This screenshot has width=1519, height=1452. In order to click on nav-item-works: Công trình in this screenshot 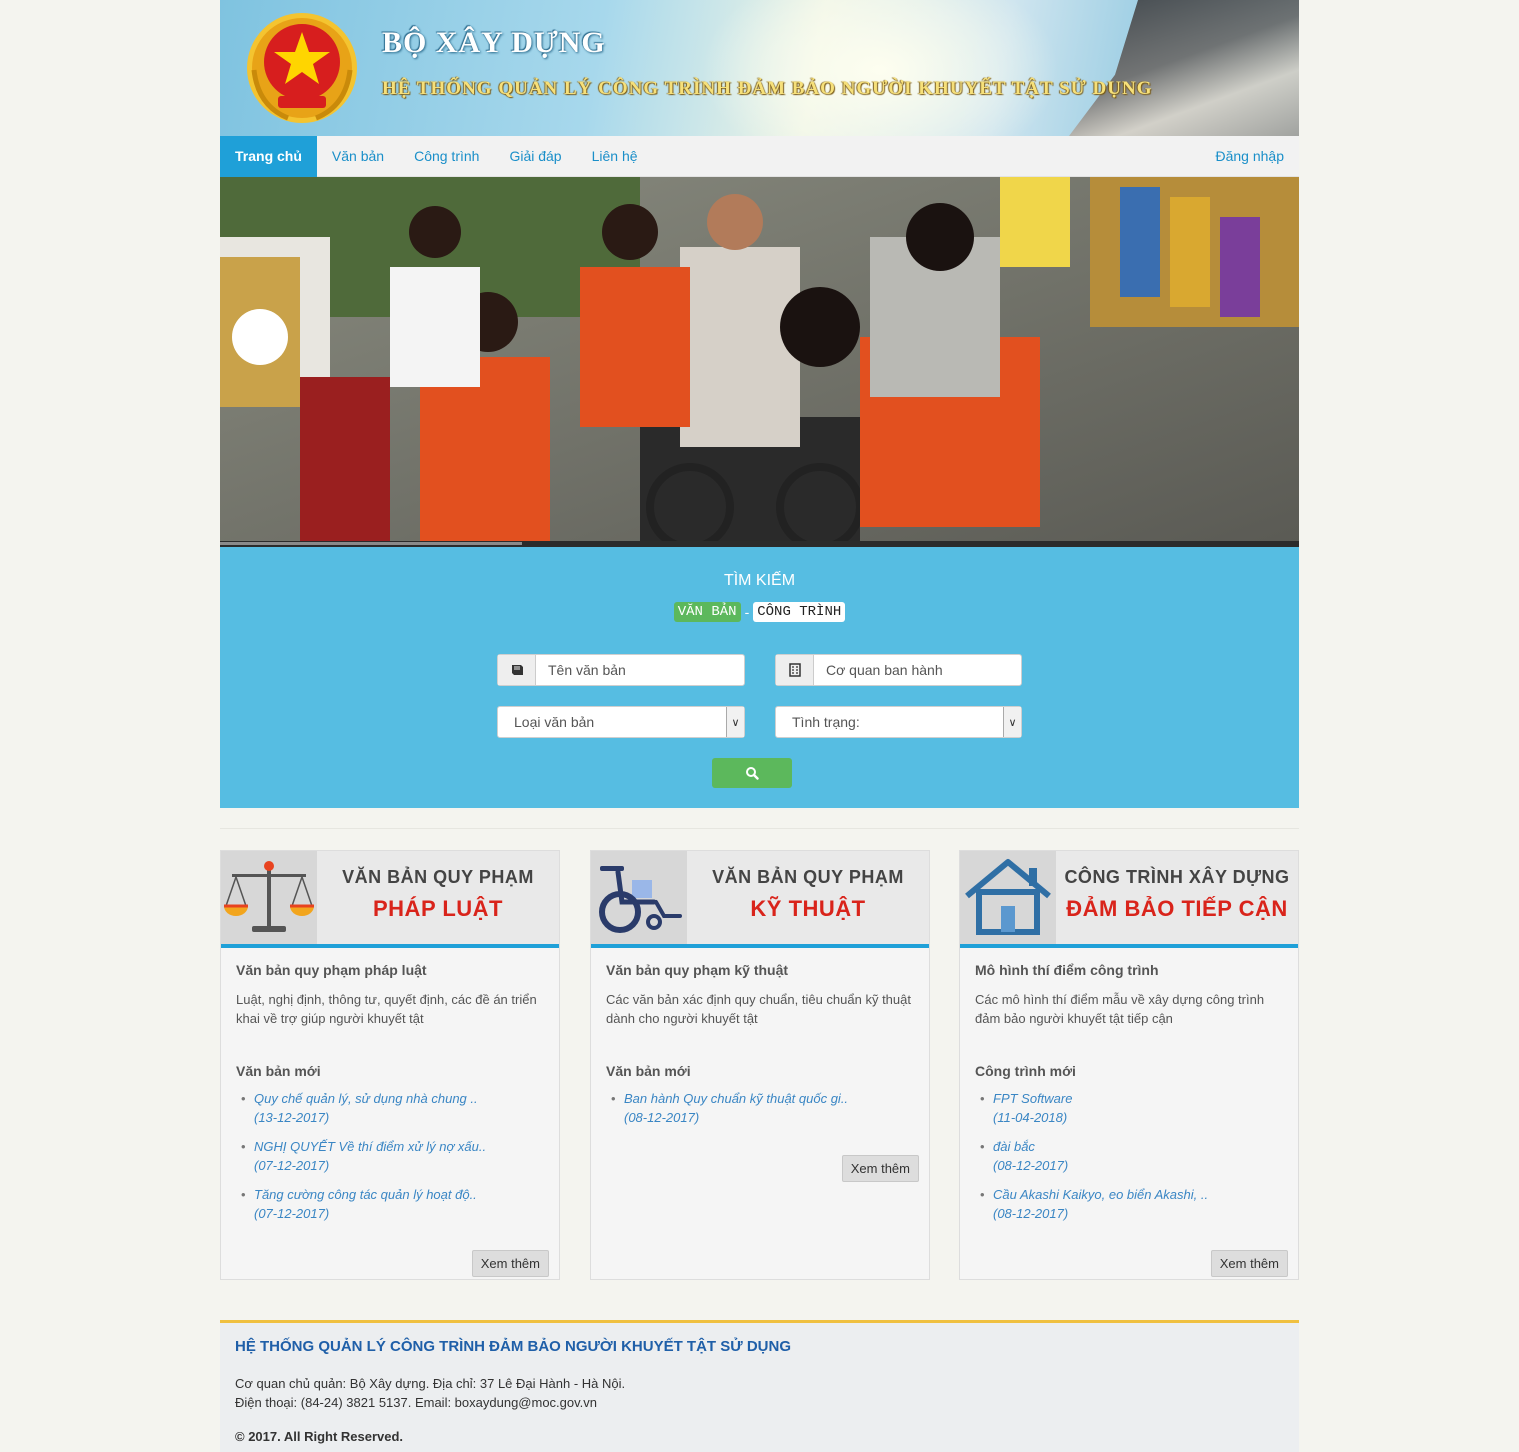, I will do `click(446, 156)`.